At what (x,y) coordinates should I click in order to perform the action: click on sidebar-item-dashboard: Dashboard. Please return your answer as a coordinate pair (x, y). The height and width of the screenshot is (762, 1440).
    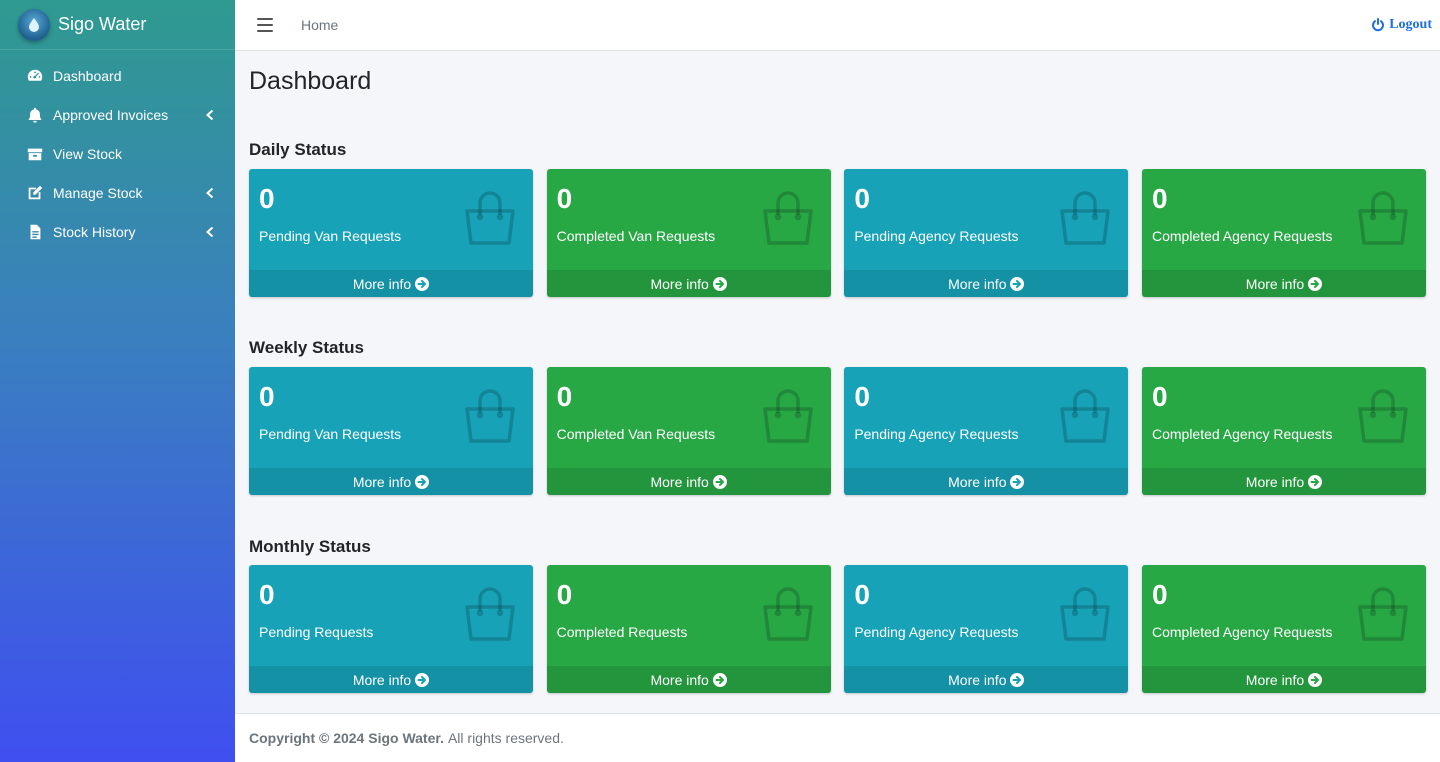
    Looking at the image, I should click on (117, 75).